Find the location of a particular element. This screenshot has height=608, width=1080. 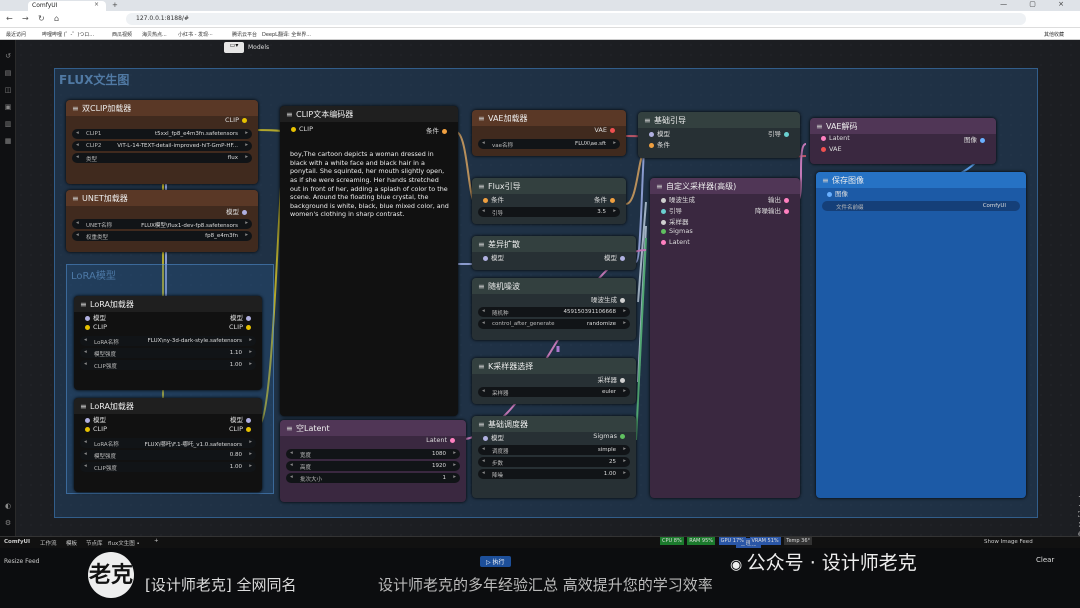

show-image-feed-button: Show Image Feed is located at coordinates (1008, 542).